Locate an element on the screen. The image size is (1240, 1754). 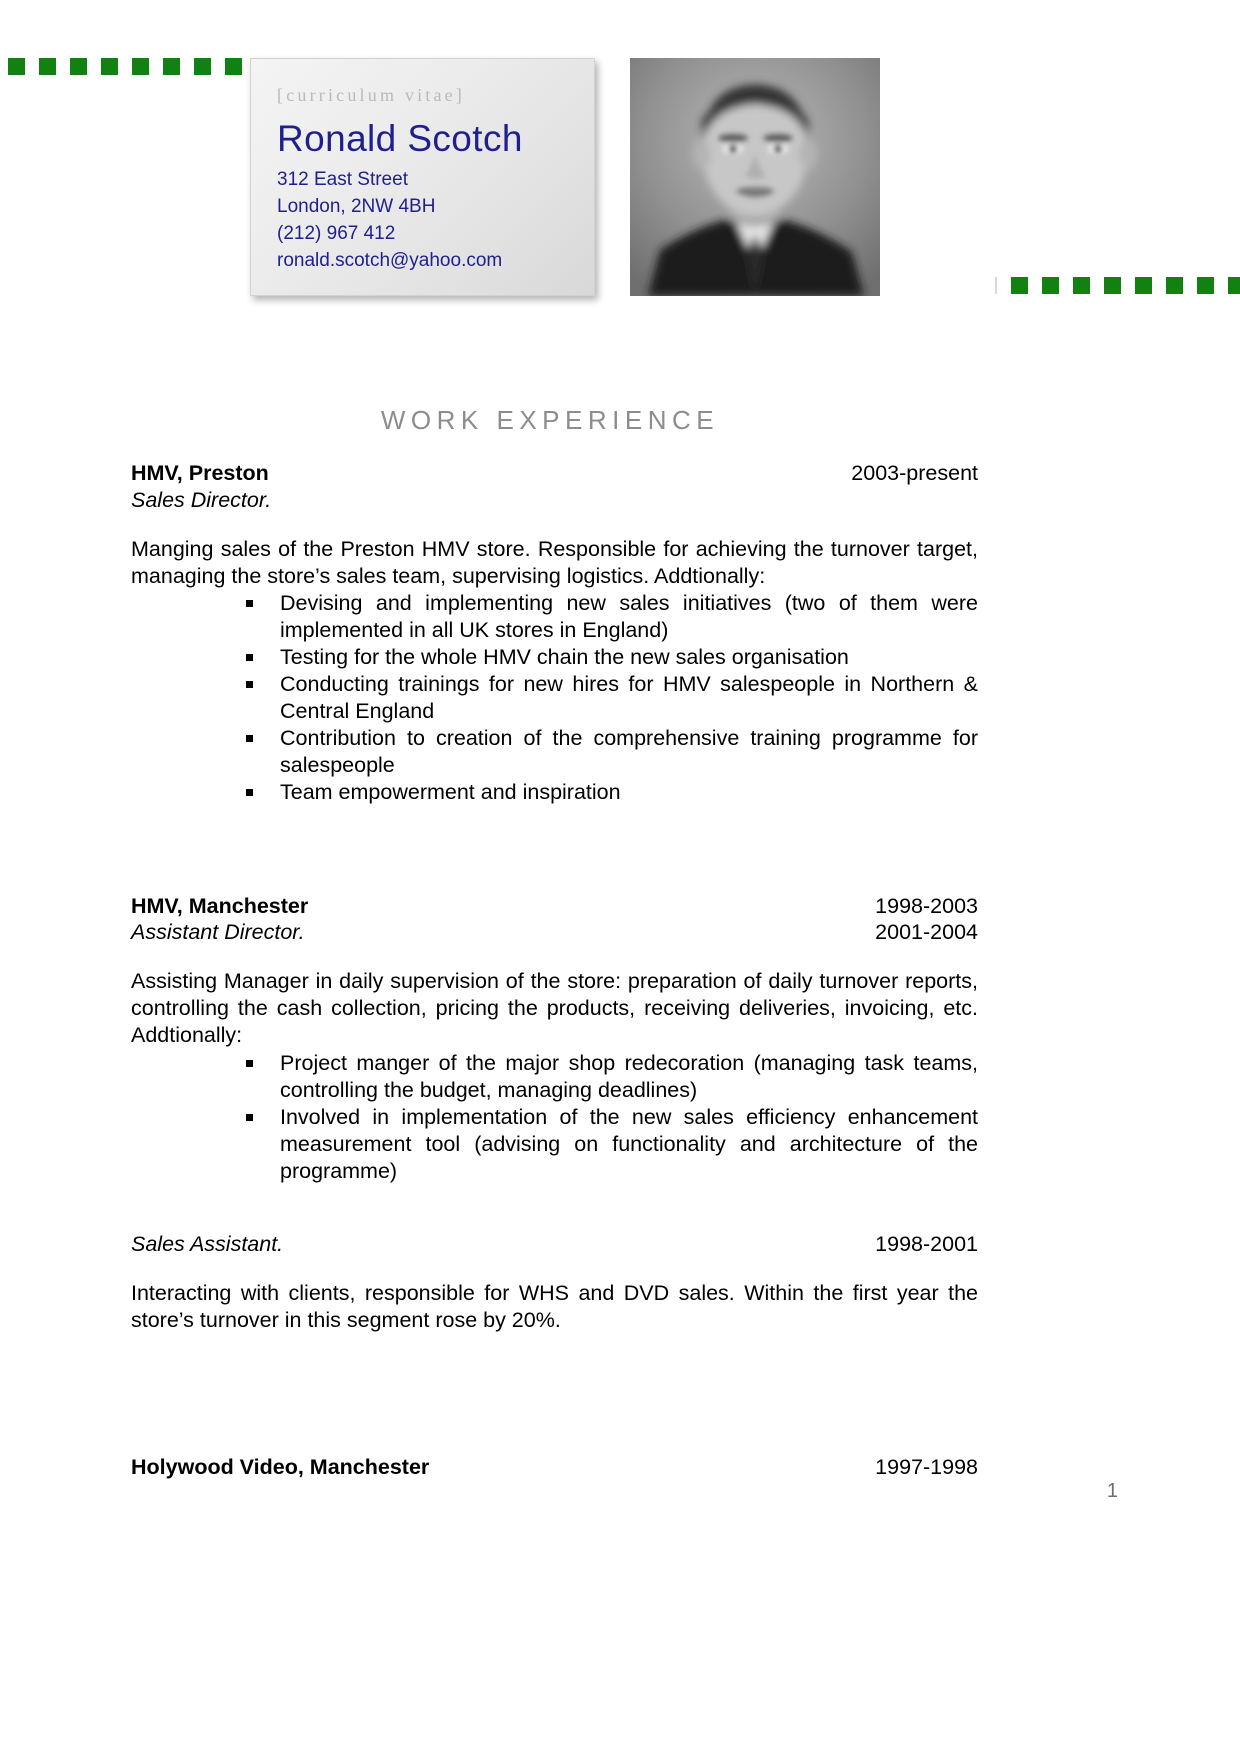
subrole-title: Sales Assistant. is located at coordinates (207, 1243).